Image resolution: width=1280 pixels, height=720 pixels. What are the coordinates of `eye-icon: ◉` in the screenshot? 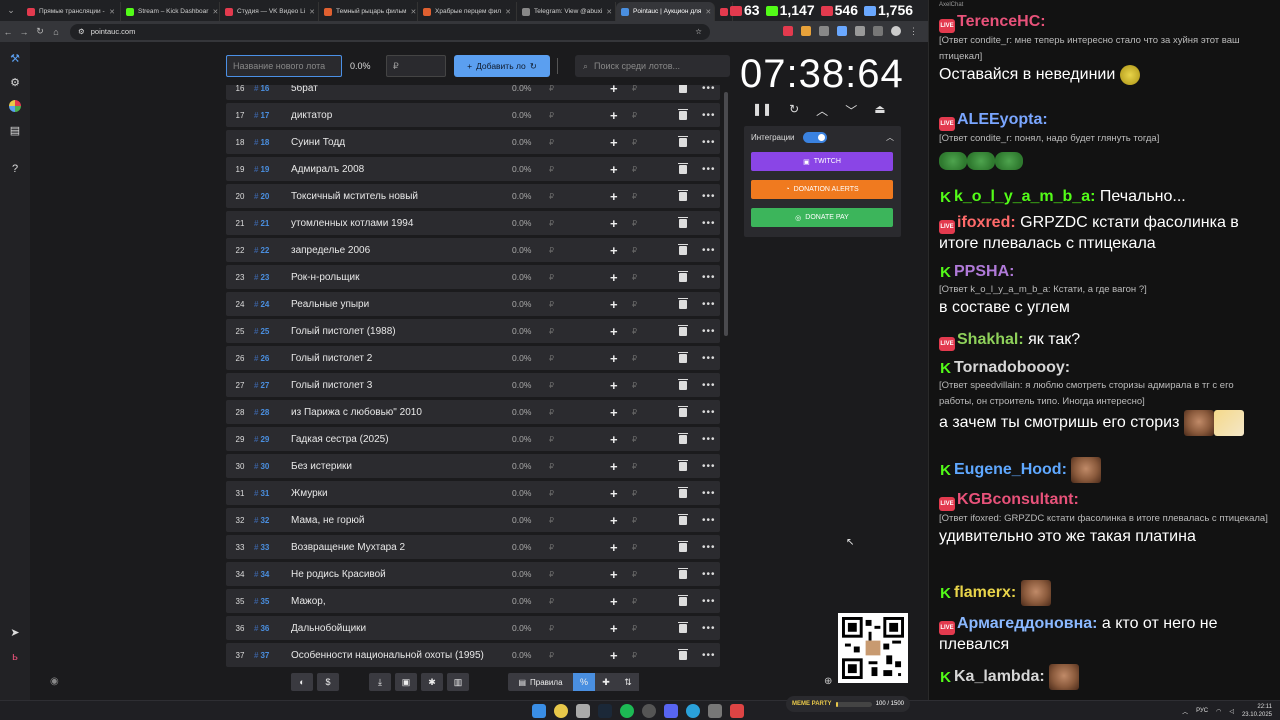 It's located at (54, 681).